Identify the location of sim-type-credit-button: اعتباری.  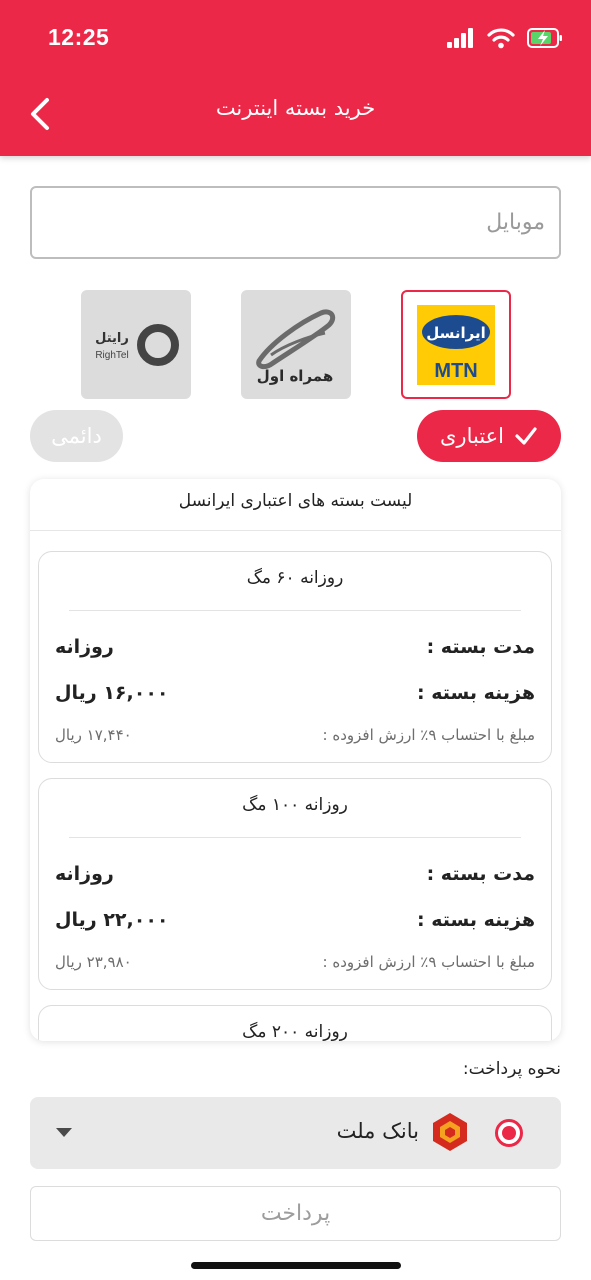
(489, 436).